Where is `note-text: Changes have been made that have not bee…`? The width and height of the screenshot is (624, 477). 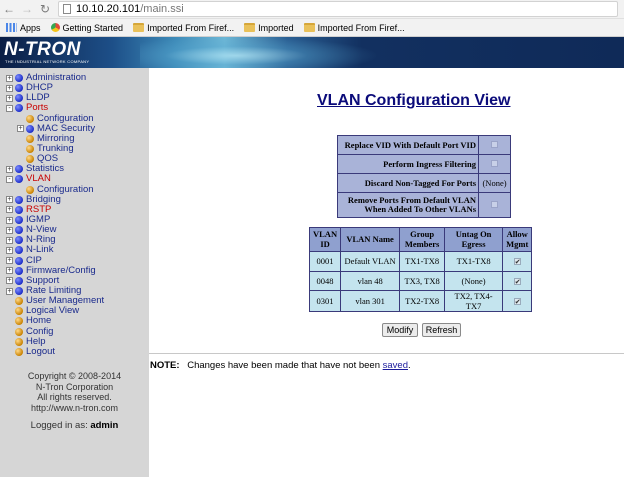 note-text: Changes have been made that have not bee… is located at coordinates (283, 365).